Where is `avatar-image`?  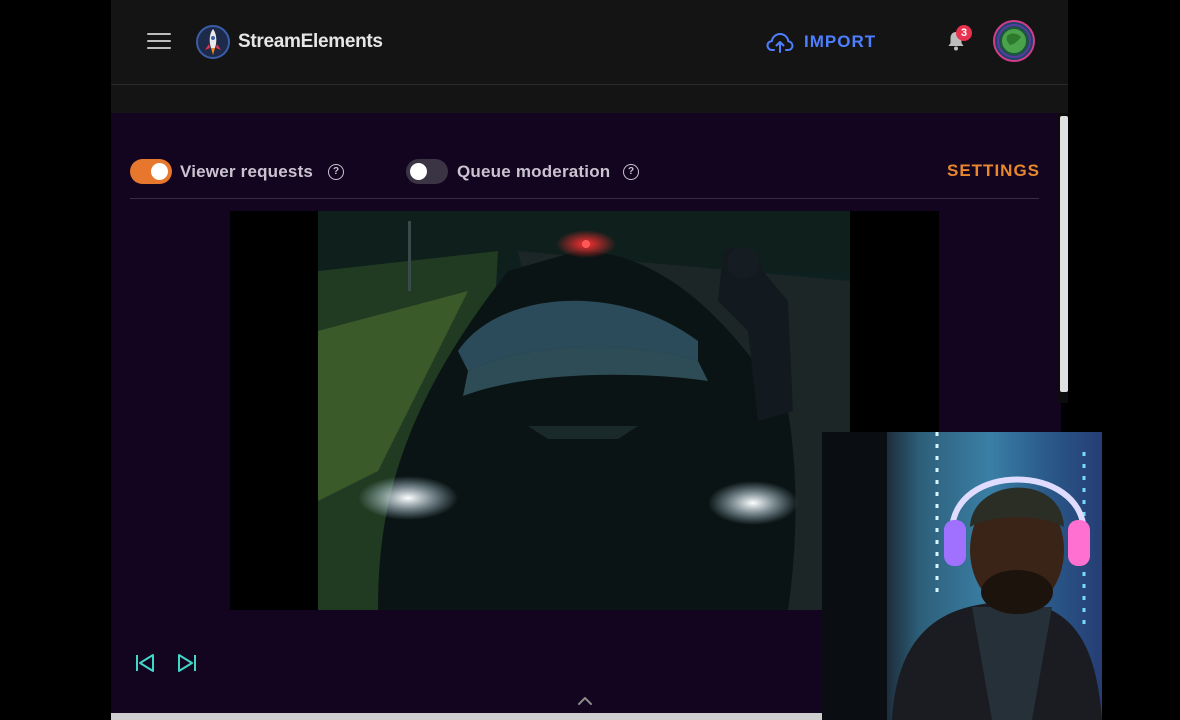
avatar-image is located at coordinates (1014, 41).